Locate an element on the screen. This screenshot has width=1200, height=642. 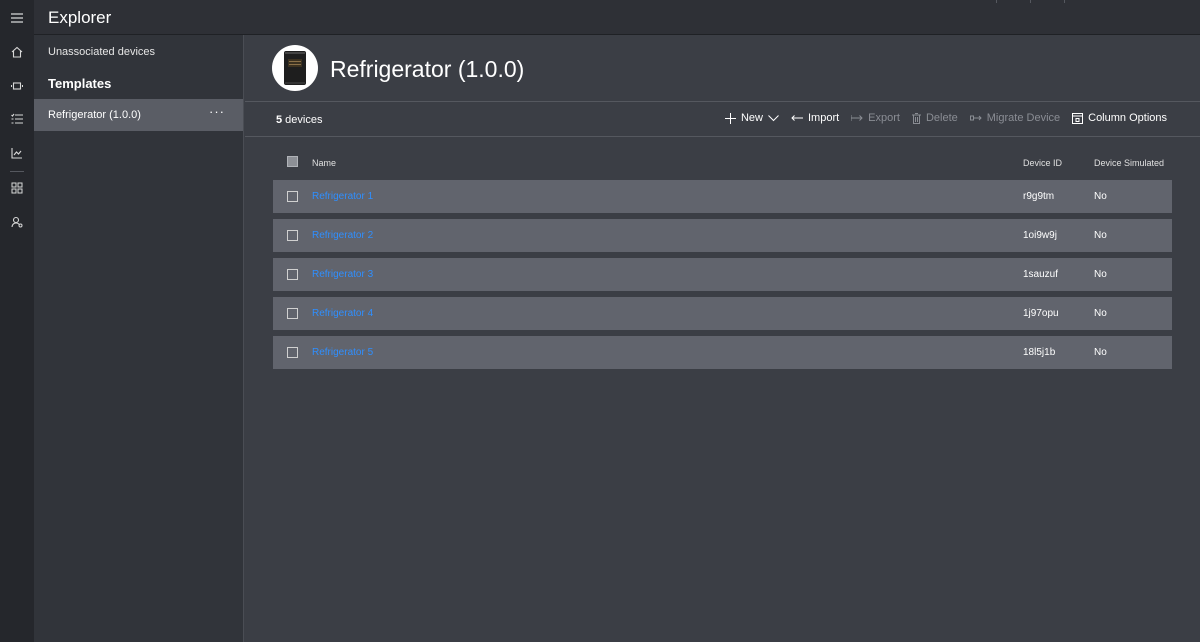
device-name-link: Refrigerator 3 is located at coordinates (342, 274).